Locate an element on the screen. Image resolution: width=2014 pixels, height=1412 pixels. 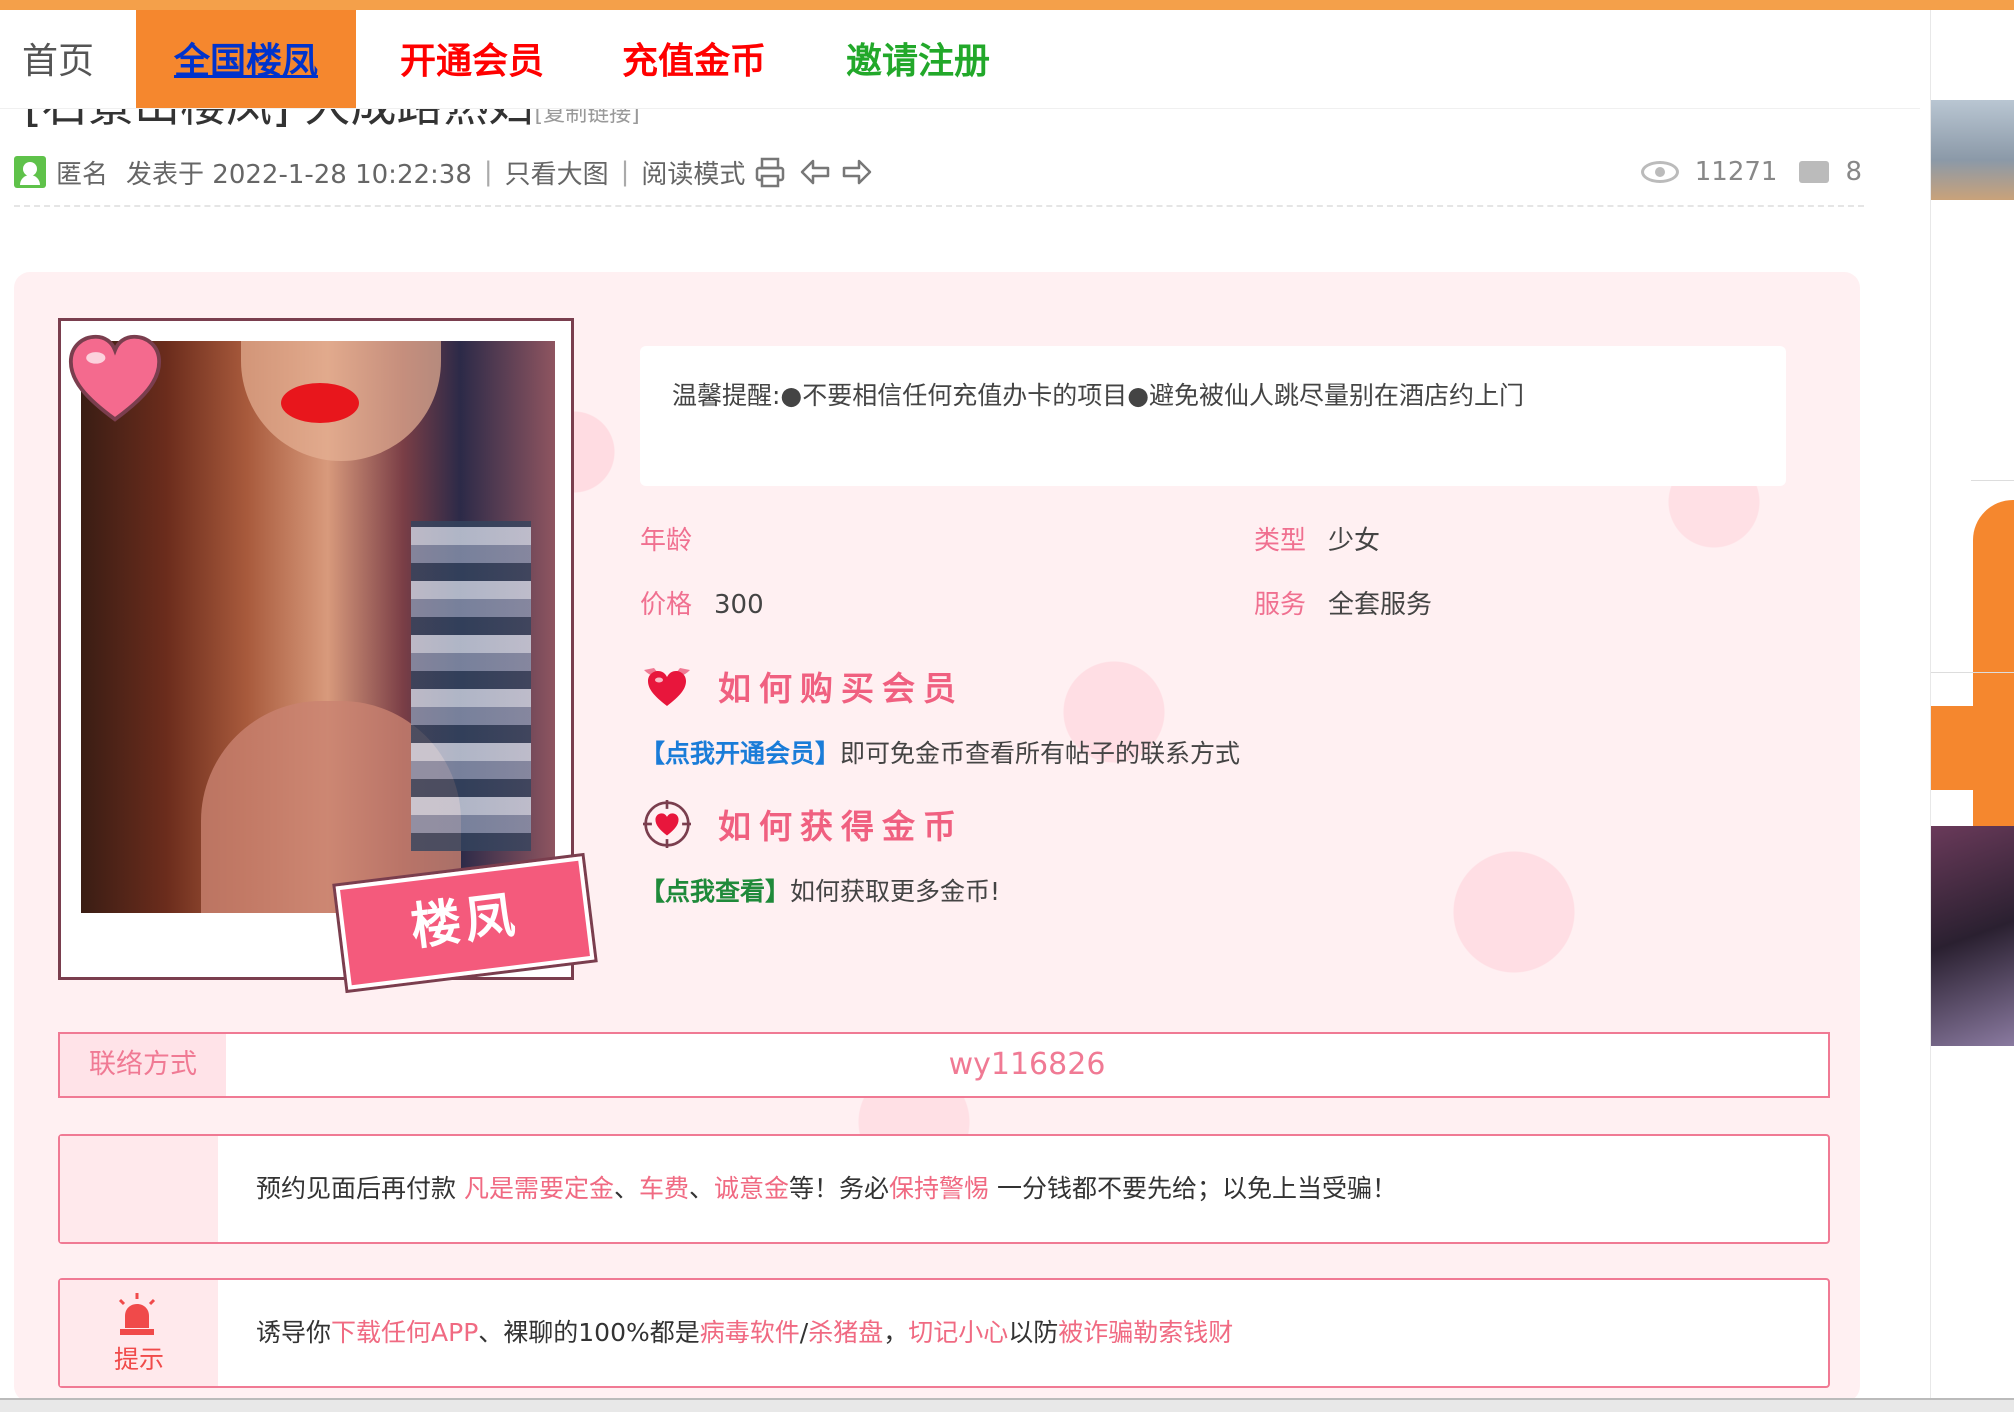
coins-line: 【点我查看】如何获取更多金币! is located at coordinates (820, 890).